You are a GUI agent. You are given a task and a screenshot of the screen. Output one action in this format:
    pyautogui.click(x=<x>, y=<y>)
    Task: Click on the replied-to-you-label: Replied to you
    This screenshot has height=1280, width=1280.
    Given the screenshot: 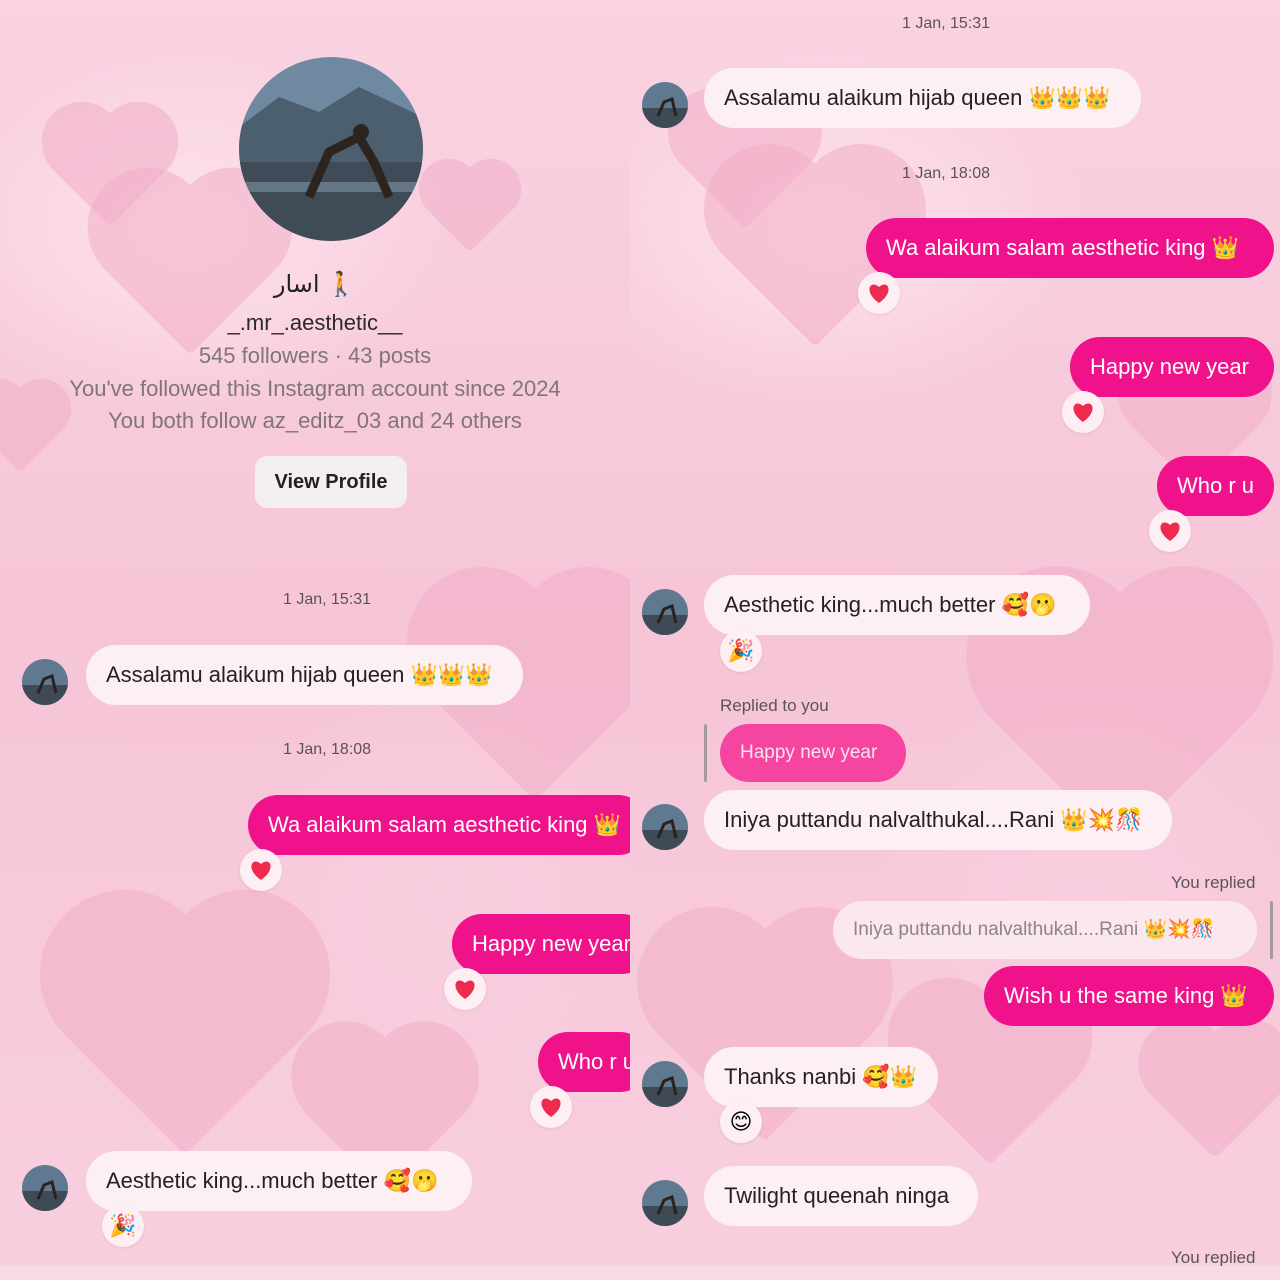 What is the action you would take?
    pyautogui.click(x=774, y=705)
    